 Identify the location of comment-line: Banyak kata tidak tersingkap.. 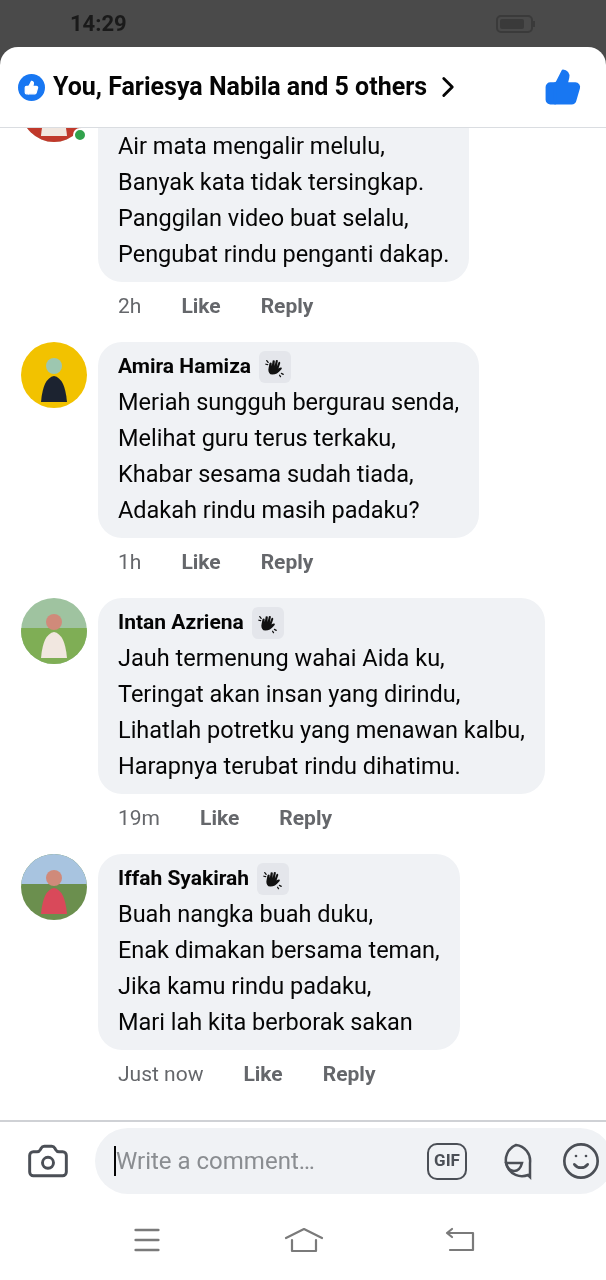
(272, 182).